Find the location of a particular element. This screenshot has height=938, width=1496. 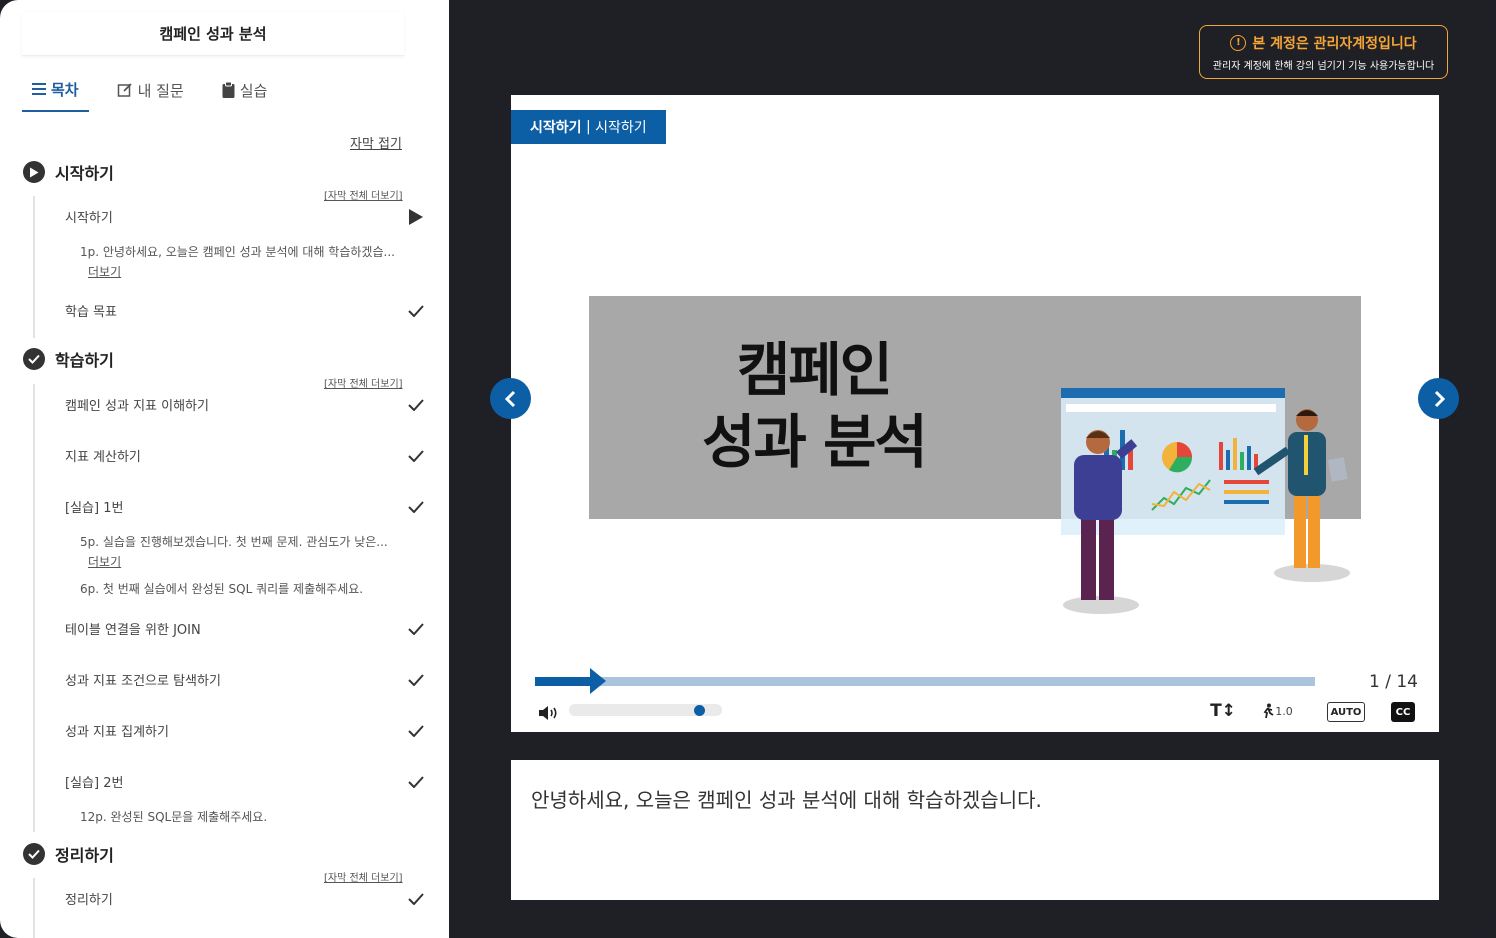

tab-toc-label: 목차 is located at coordinates (65, 89).